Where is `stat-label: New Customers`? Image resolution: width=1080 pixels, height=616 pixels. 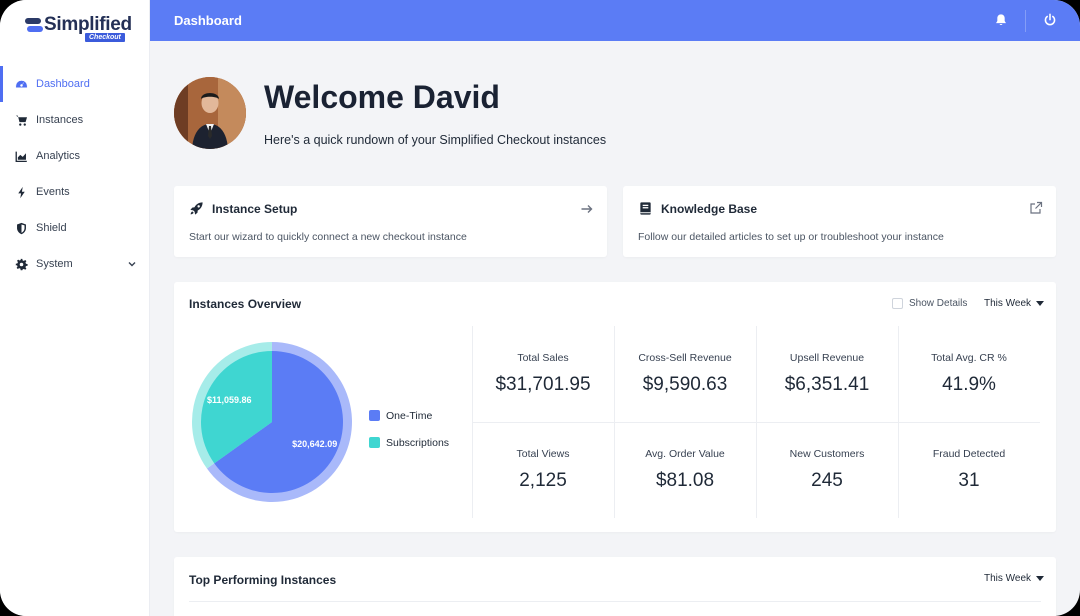
stat-label: New Customers is located at coordinates (827, 454).